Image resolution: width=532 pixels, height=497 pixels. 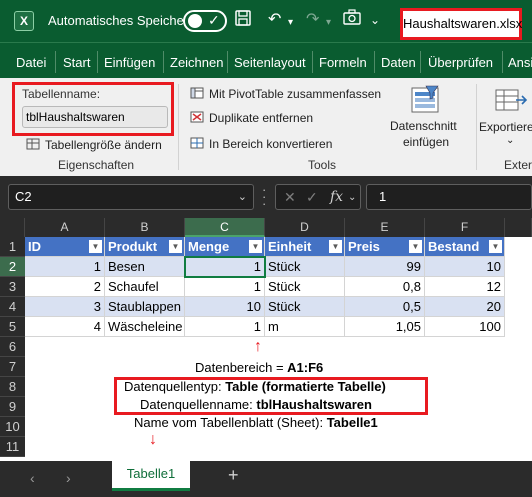 I want to click on formula-input: 1, so click(x=449, y=197).